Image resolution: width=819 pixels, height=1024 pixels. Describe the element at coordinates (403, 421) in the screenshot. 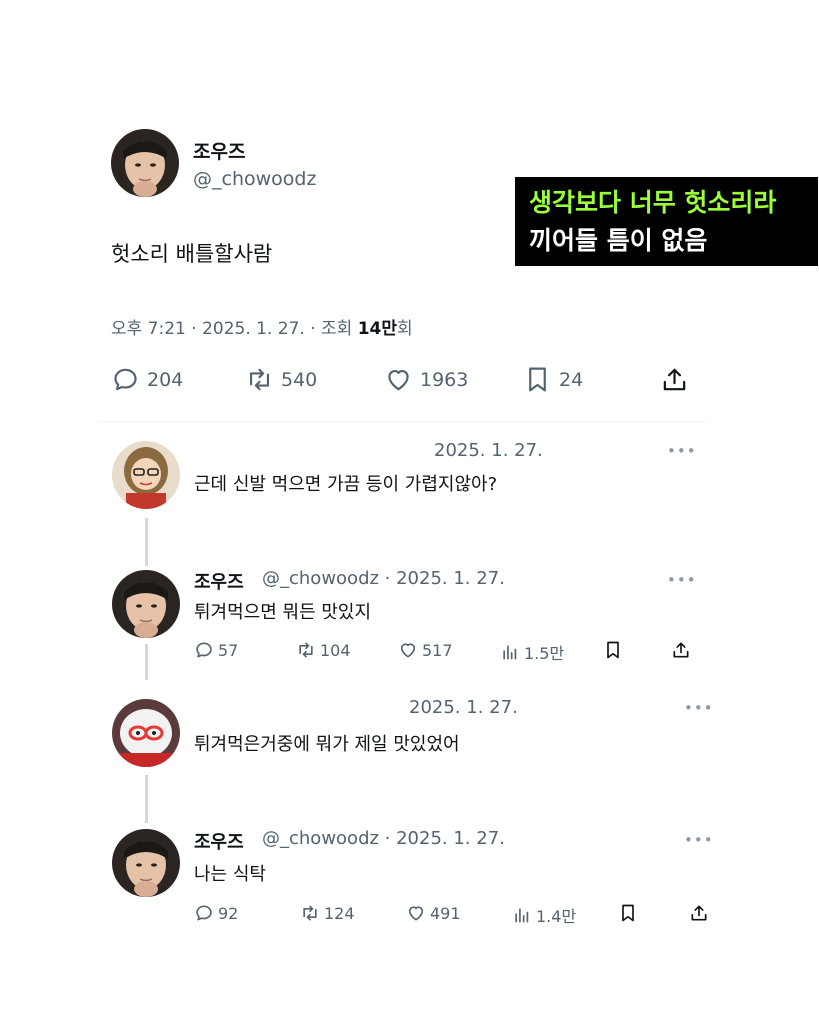

I see `divider` at that location.